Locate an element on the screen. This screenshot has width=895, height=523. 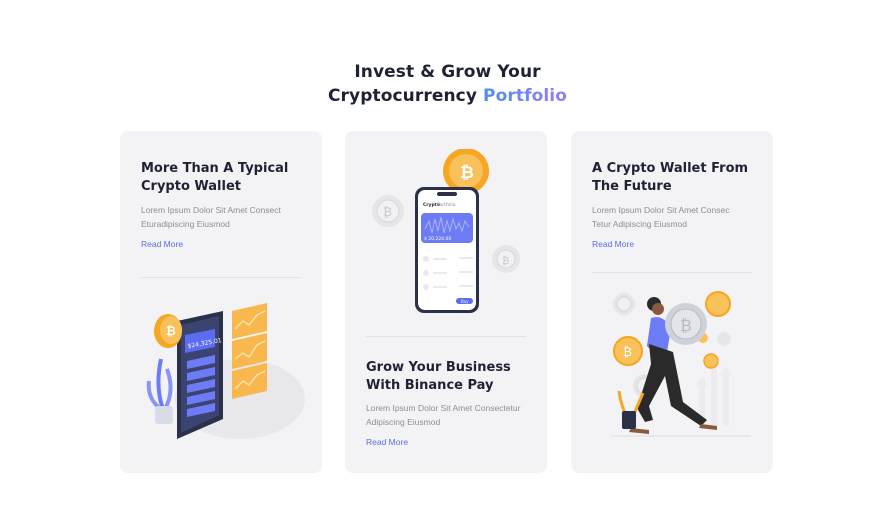
card-description-line-2: Eturadipiscing Eiusmod is located at coordinates (185, 223).